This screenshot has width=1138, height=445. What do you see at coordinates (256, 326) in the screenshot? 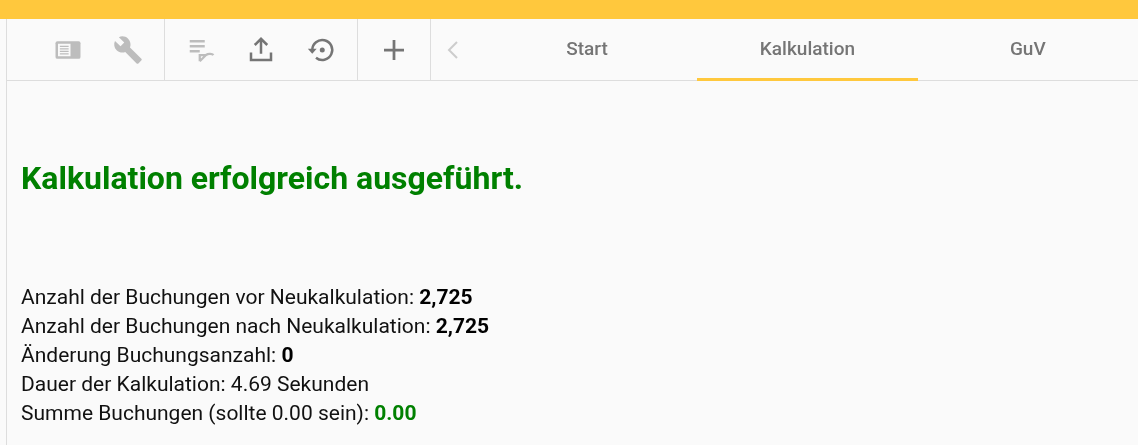
I see `stat-line: Anzahl der Buchungen nach Neukalkulation: 2,725` at bounding box center [256, 326].